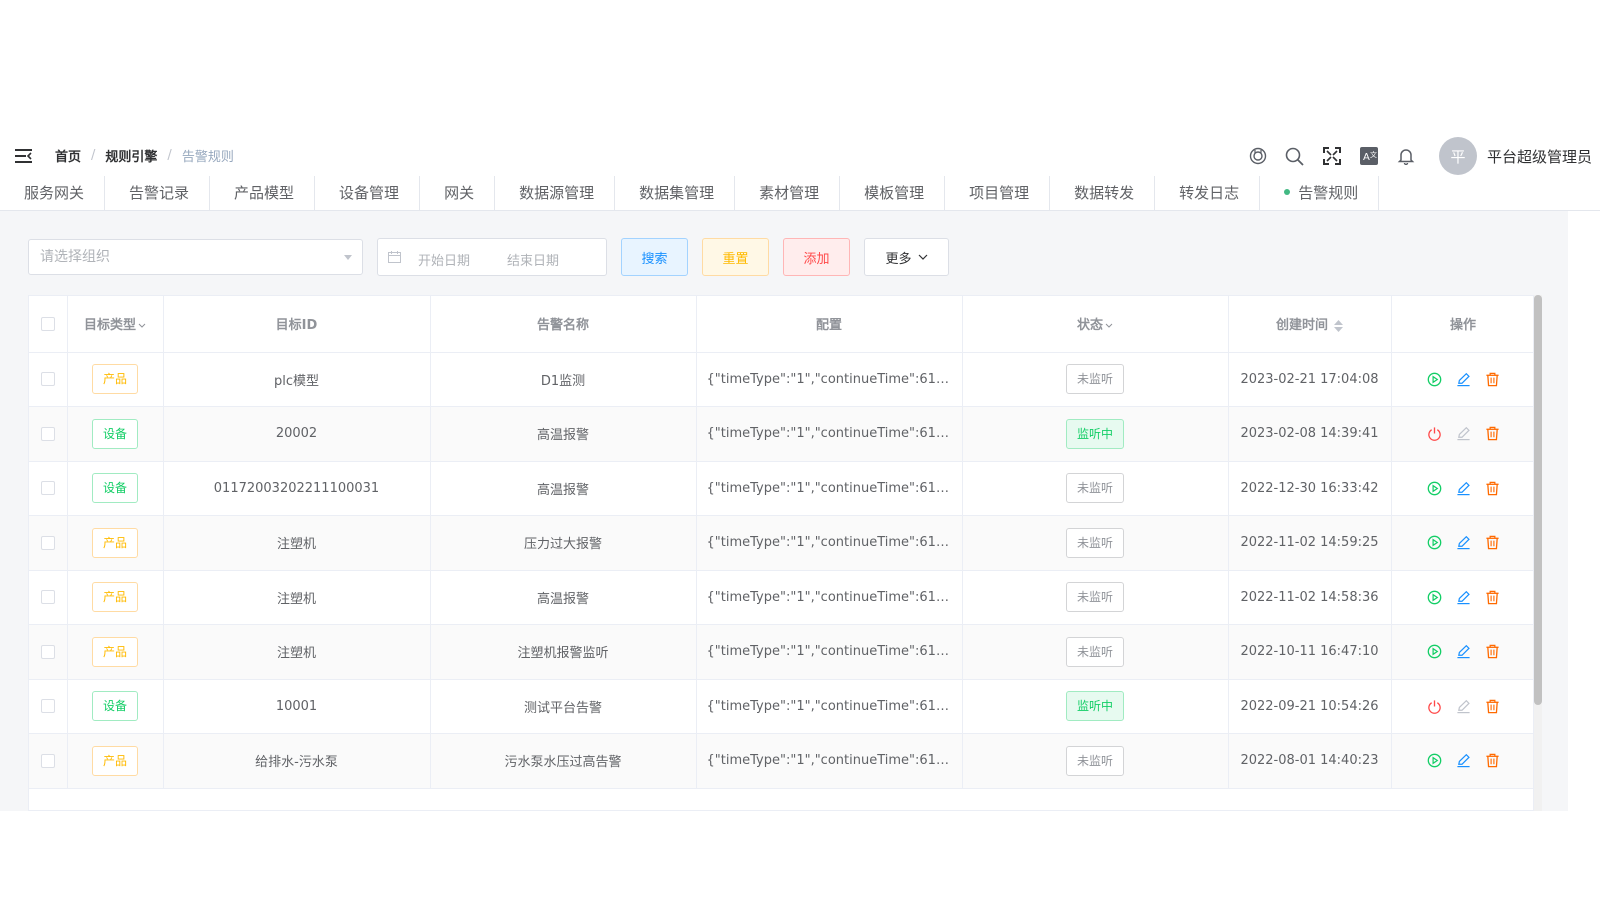  I want to click on tab-3: 设备管理, so click(368, 193).